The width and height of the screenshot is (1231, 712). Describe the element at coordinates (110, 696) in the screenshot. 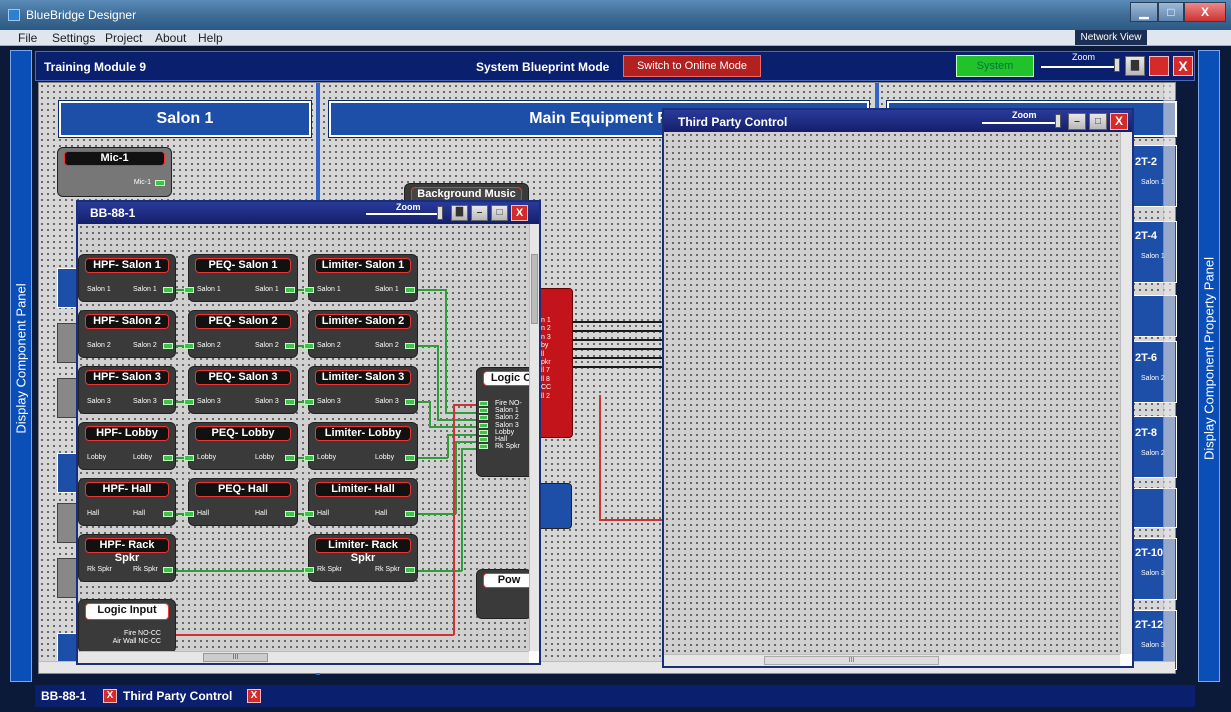

I see `tab-bb-close-icon: X` at that location.